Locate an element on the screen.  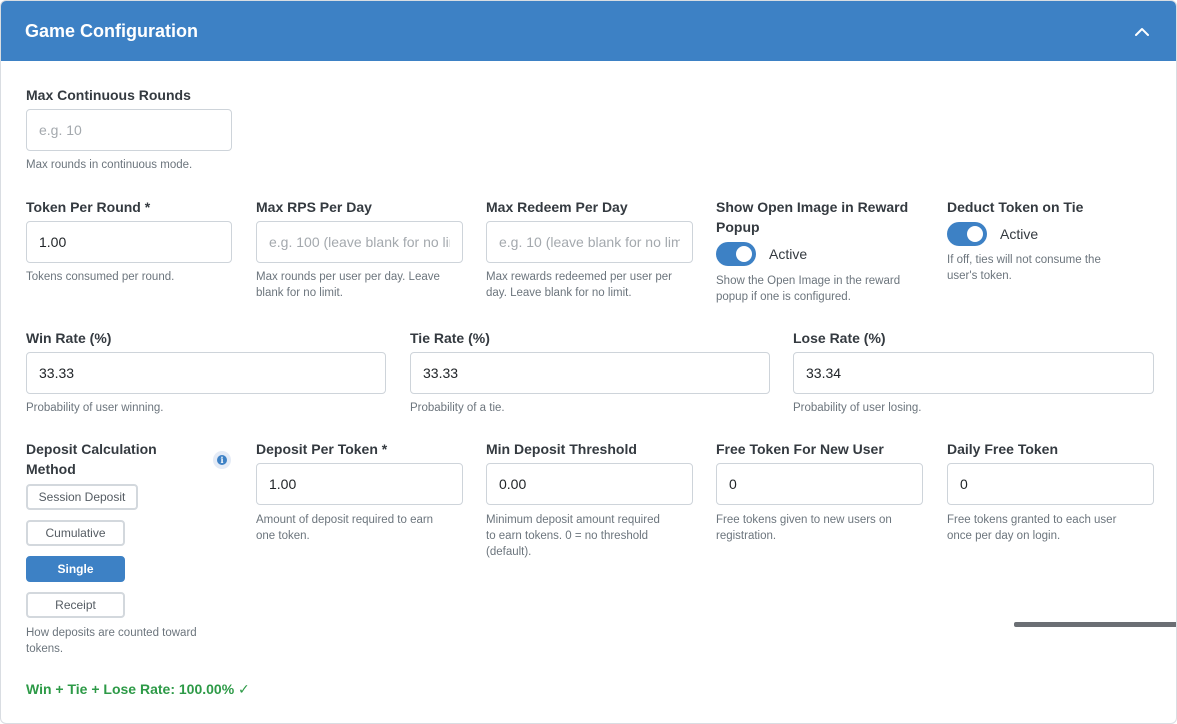
max-continuous-rounds-input is located at coordinates (129, 130).